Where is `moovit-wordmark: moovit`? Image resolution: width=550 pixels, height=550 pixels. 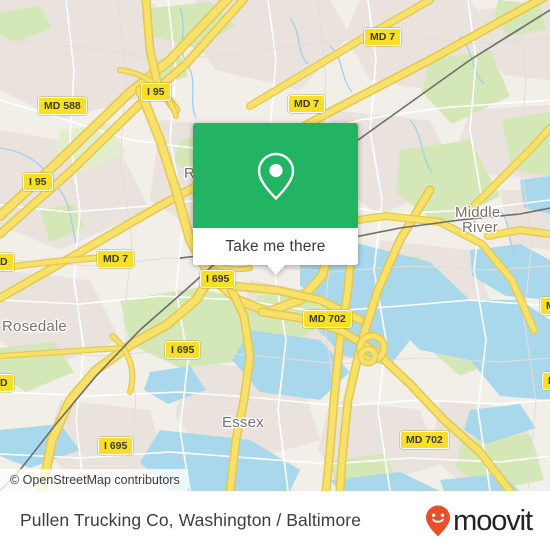
moovit-wordmark: moovit is located at coordinates (493, 520).